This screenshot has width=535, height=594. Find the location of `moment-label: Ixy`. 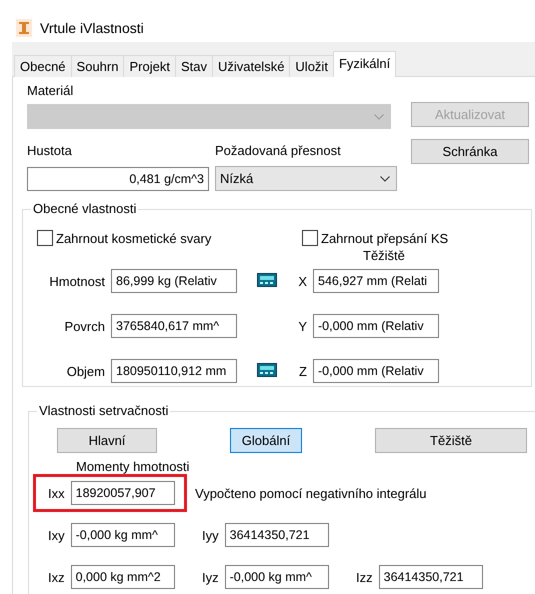

moment-label: Ixy is located at coordinates (56, 535).